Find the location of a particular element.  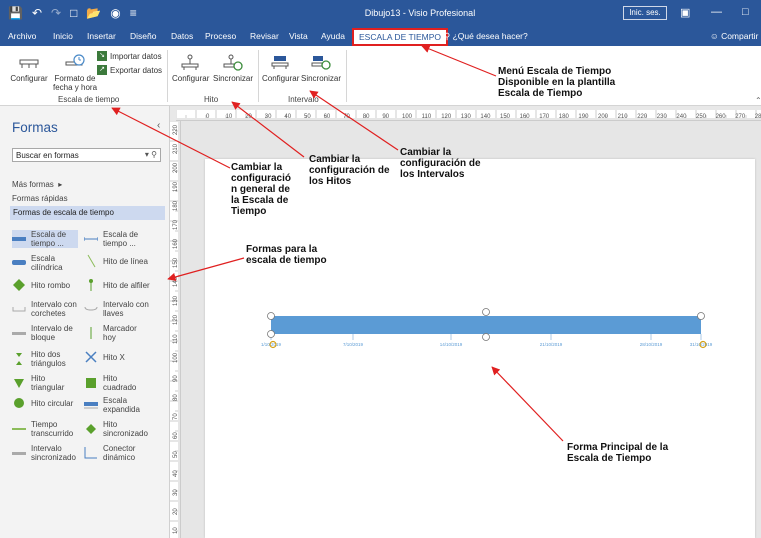

arrow-to-timeline is located at coordinates (527, 404).